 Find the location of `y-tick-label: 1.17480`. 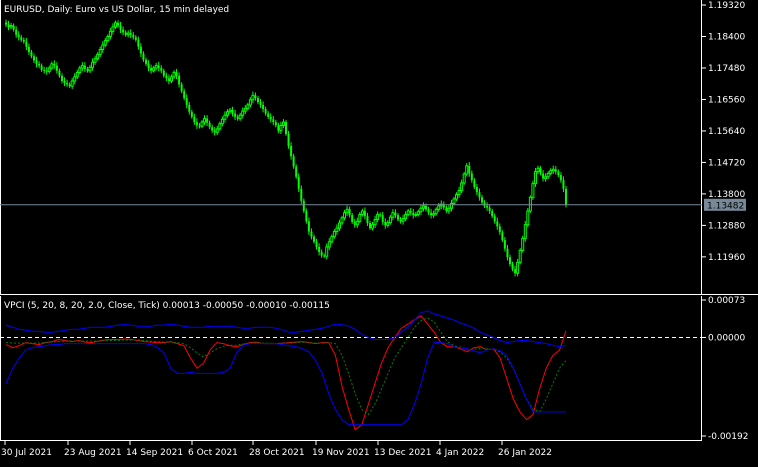

y-tick-label: 1.17480 is located at coordinates (726, 69).